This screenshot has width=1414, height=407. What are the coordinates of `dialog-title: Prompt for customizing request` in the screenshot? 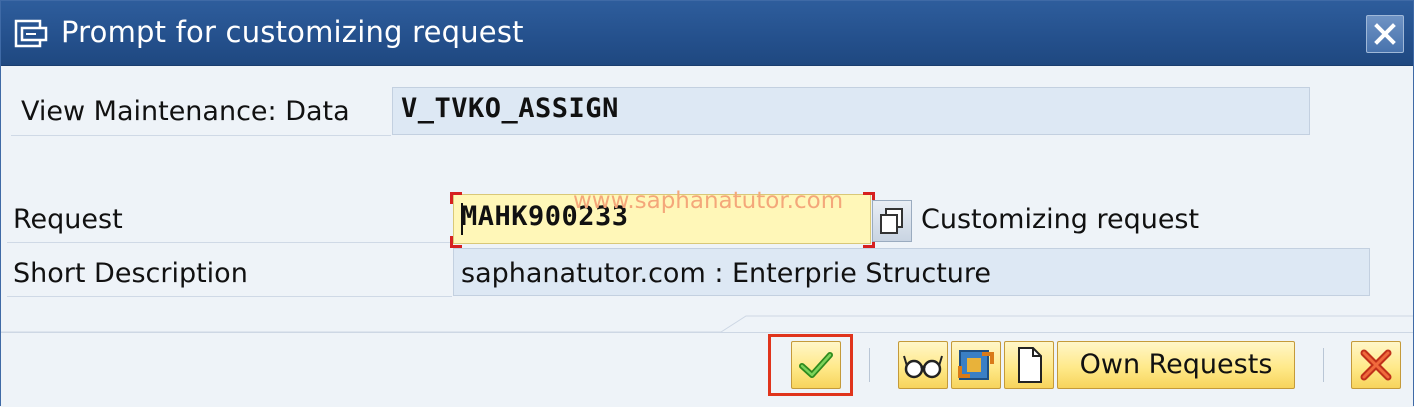 It's located at (292, 32).